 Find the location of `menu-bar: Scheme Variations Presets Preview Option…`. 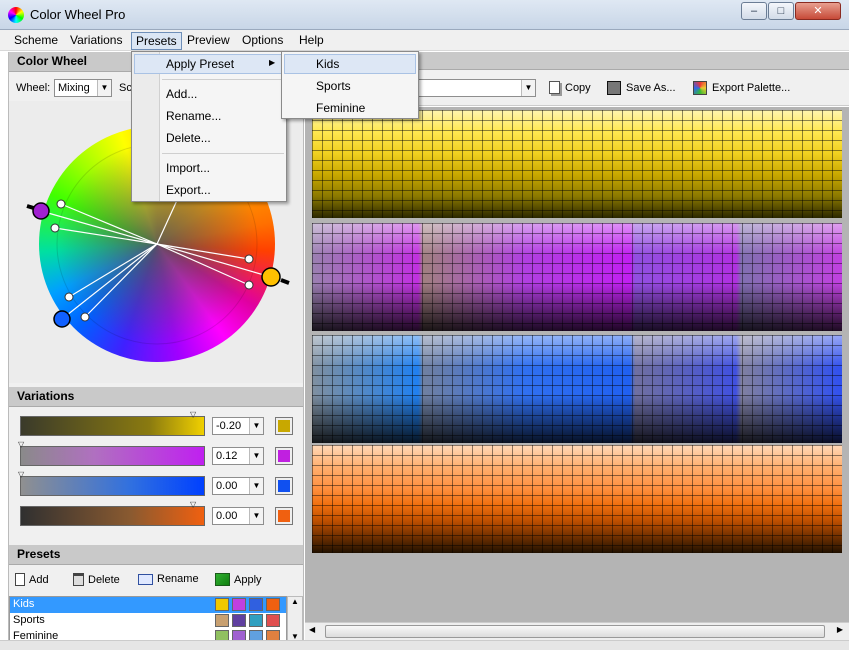

menu-bar: Scheme Variations Presets Preview Option… is located at coordinates (424, 40).